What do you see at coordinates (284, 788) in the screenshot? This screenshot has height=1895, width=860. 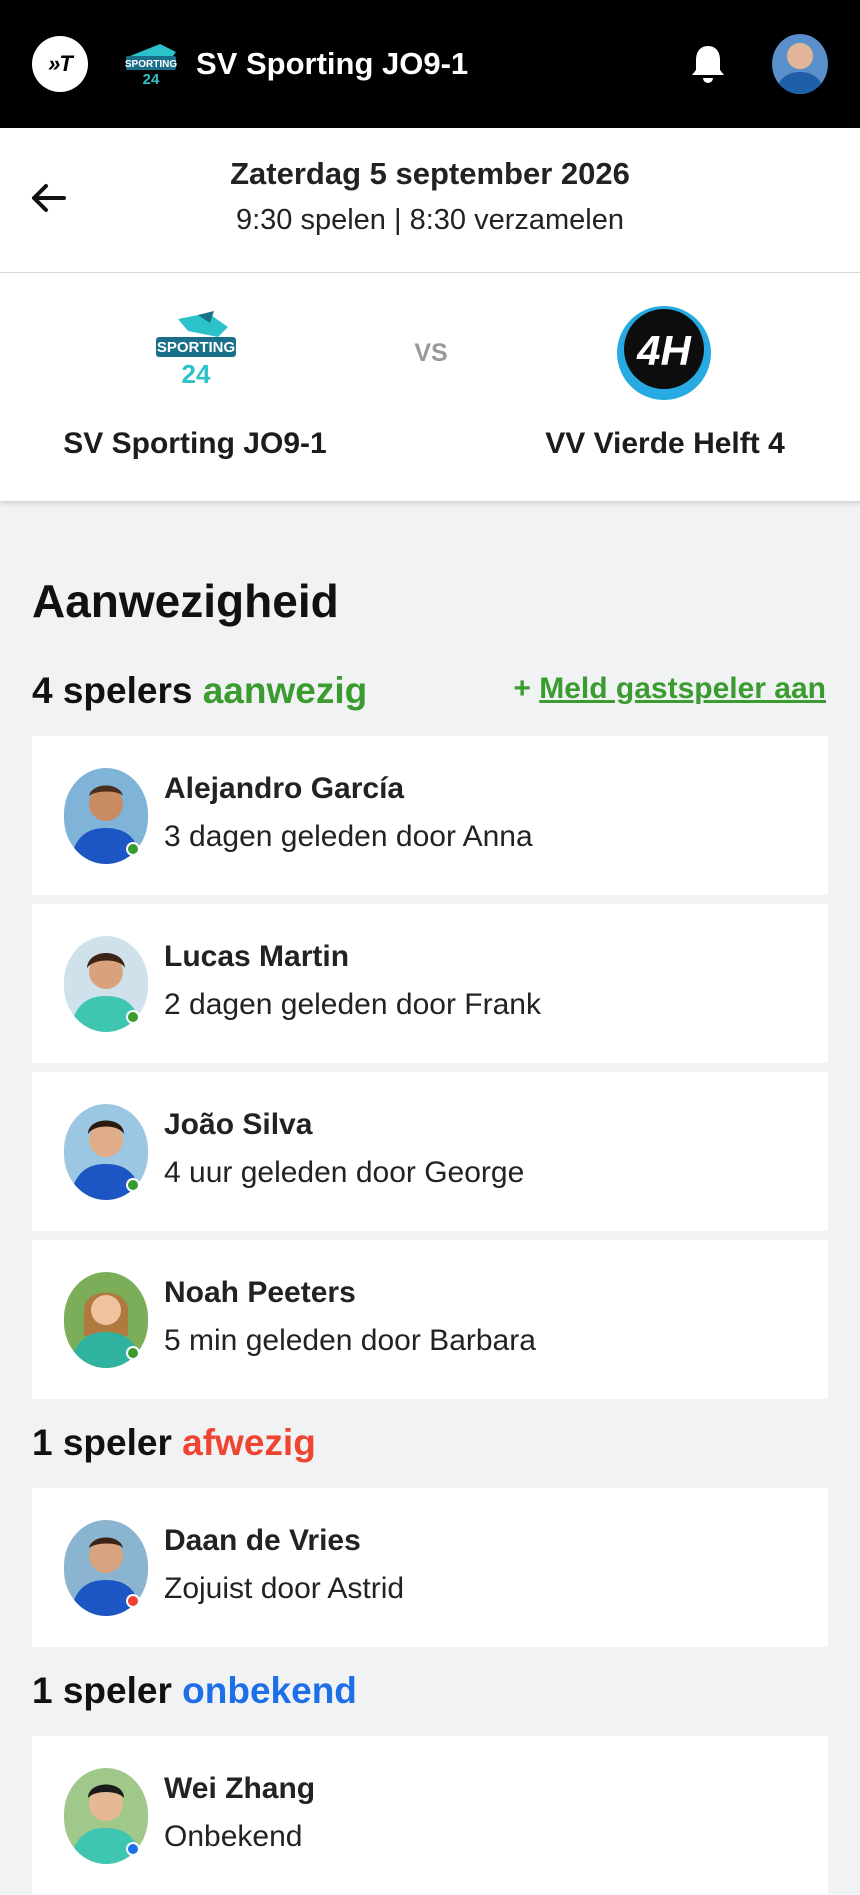 I see `player-name: Alejandro García` at bounding box center [284, 788].